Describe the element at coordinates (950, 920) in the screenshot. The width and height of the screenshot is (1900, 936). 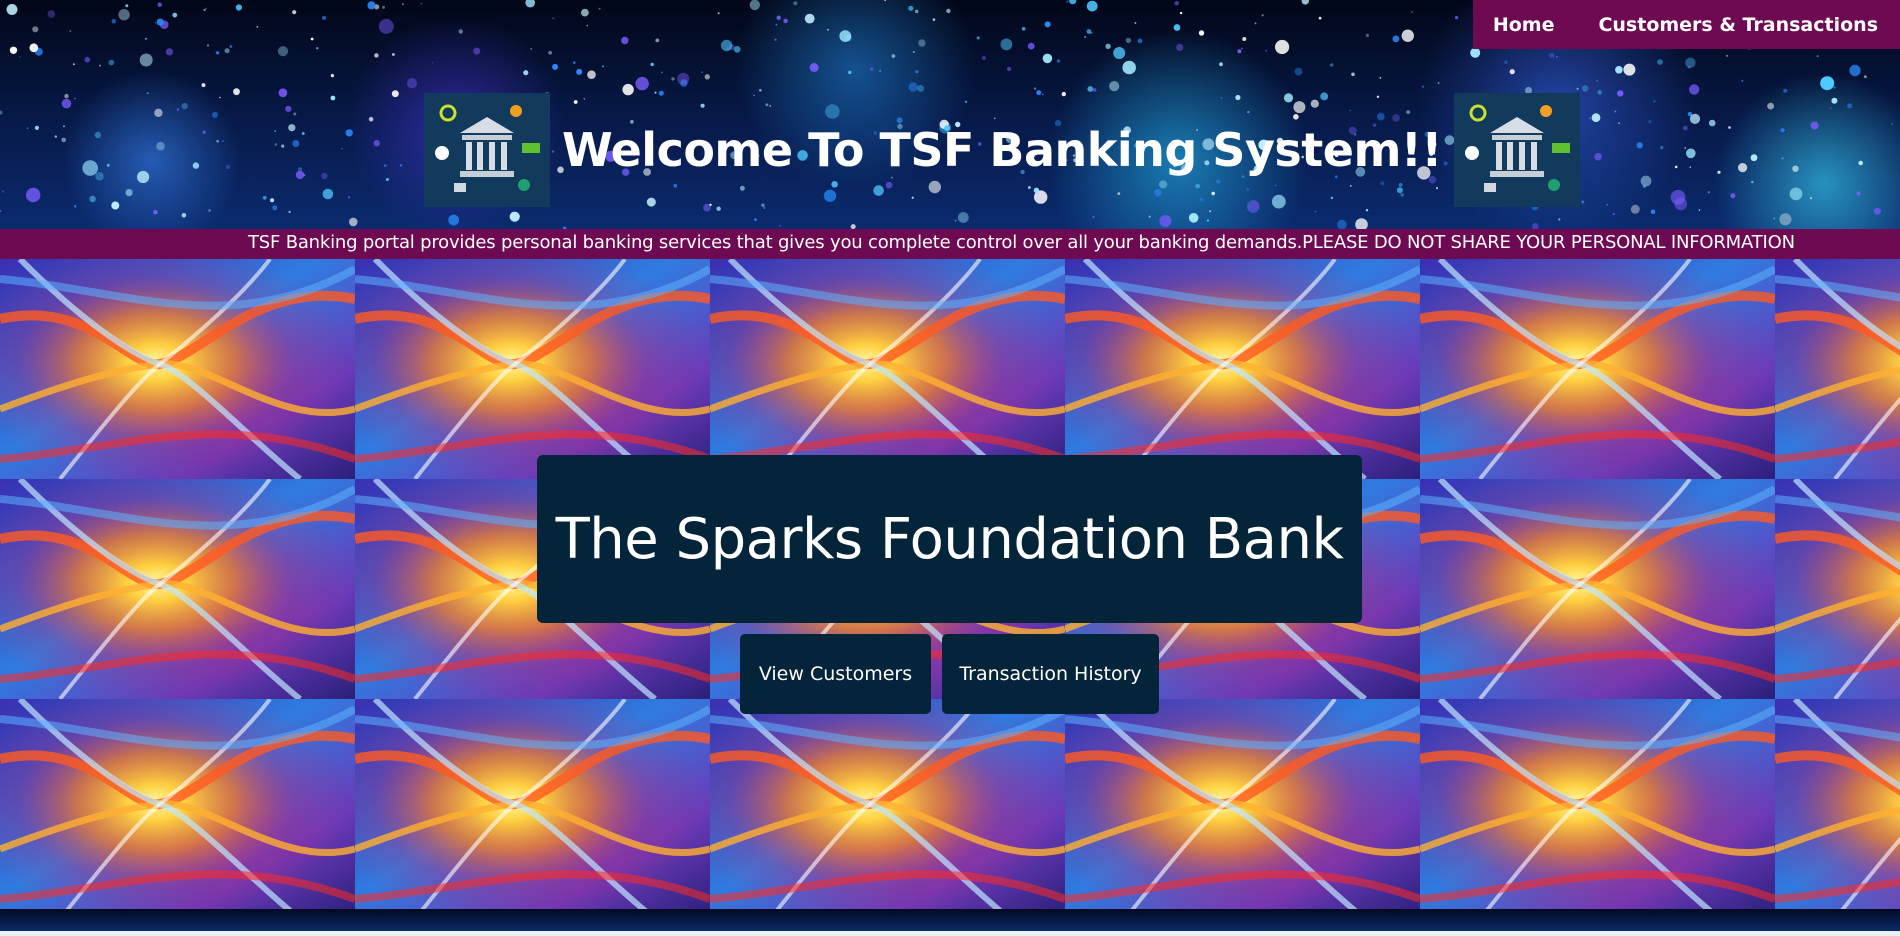
I see `footer-strip` at that location.